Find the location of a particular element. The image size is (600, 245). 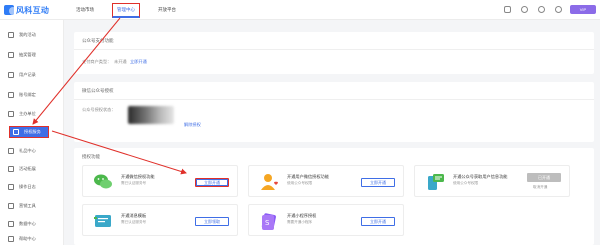

sidebar-item-extension: 活动拓展 is located at coordinates (33, 168).